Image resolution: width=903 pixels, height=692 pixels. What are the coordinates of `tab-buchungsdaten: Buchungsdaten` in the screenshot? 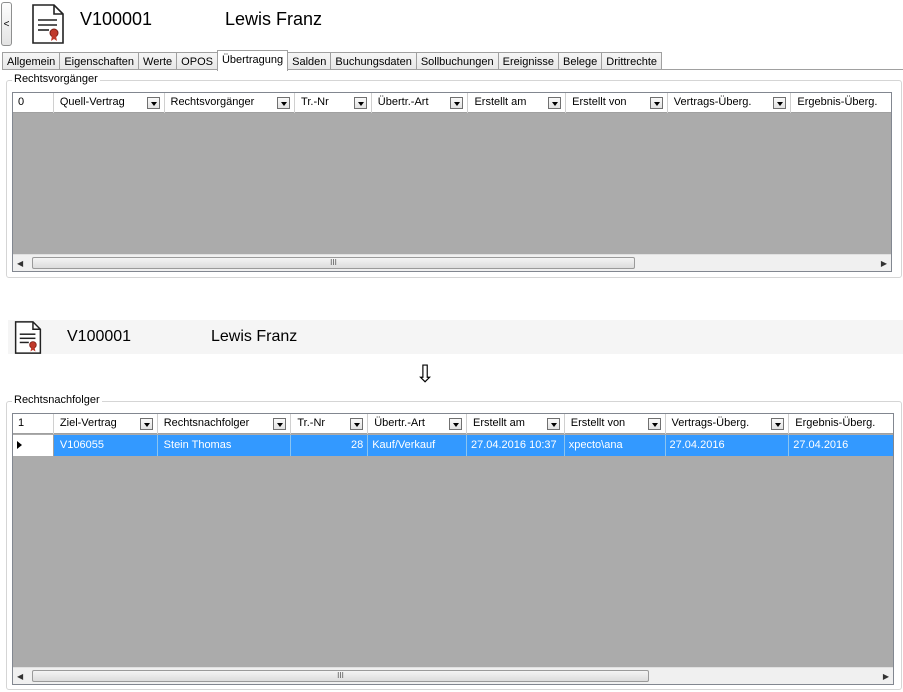 It's located at (373, 61).